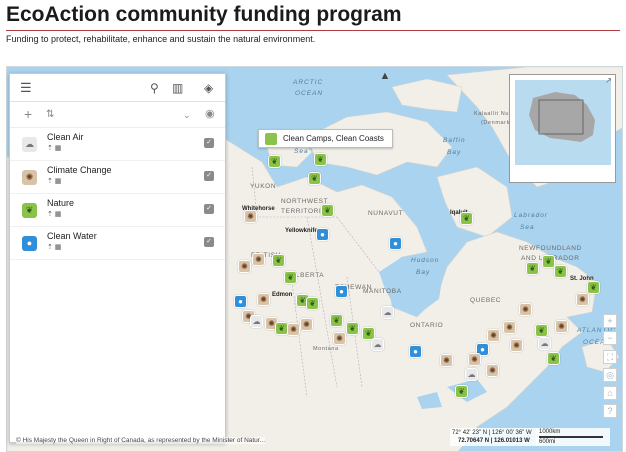 This screenshot has width=626, height=452. I want to click on map-tooltip: Clean Camps, Clean Coasts, so click(325, 138).